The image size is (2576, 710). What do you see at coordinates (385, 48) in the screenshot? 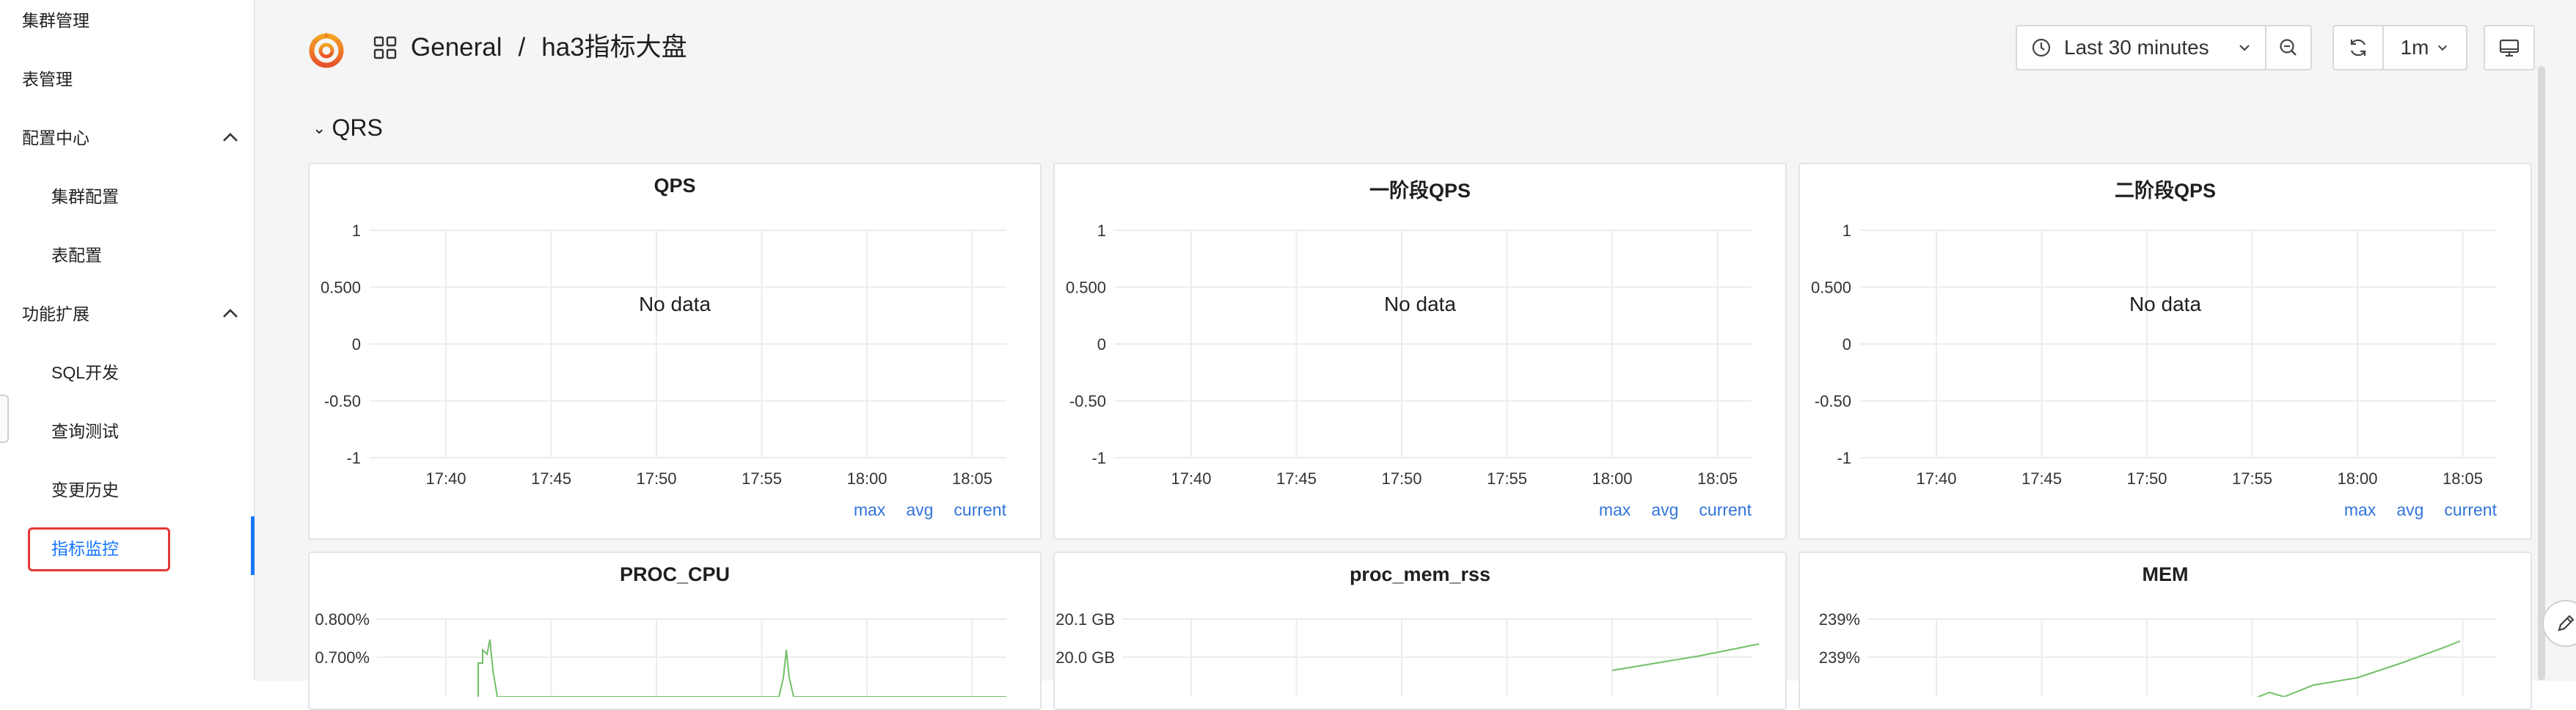
I see `dashboard-grid-icon` at bounding box center [385, 48].